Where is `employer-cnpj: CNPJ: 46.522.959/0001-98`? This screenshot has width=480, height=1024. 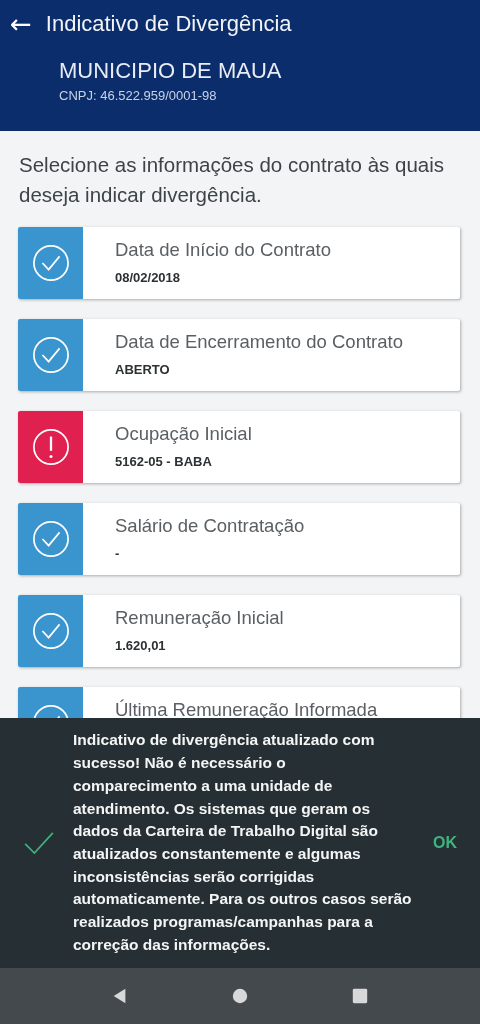
employer-cnpj: CNPJ: 46.522.959/0001-98 is located at coordinates (138, 95).